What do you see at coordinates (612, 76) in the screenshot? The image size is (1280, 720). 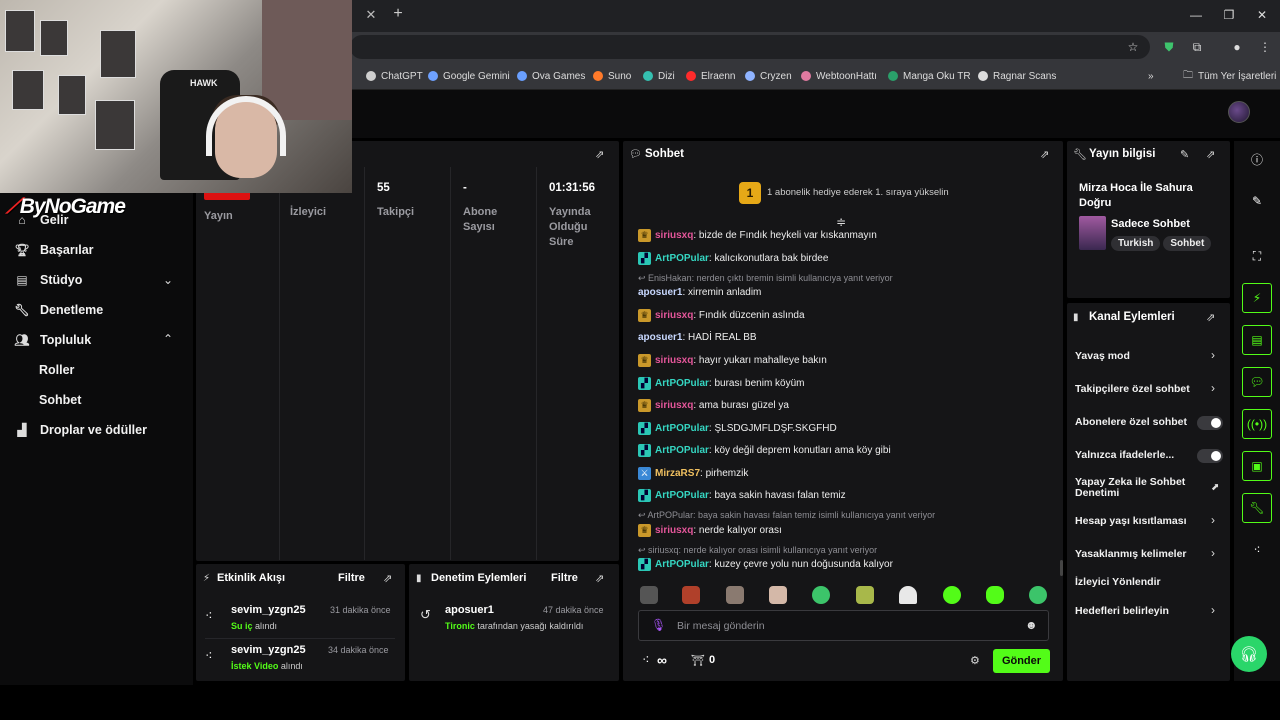 I see `bookmark-item: Suno` at bounding box center [612, 76].